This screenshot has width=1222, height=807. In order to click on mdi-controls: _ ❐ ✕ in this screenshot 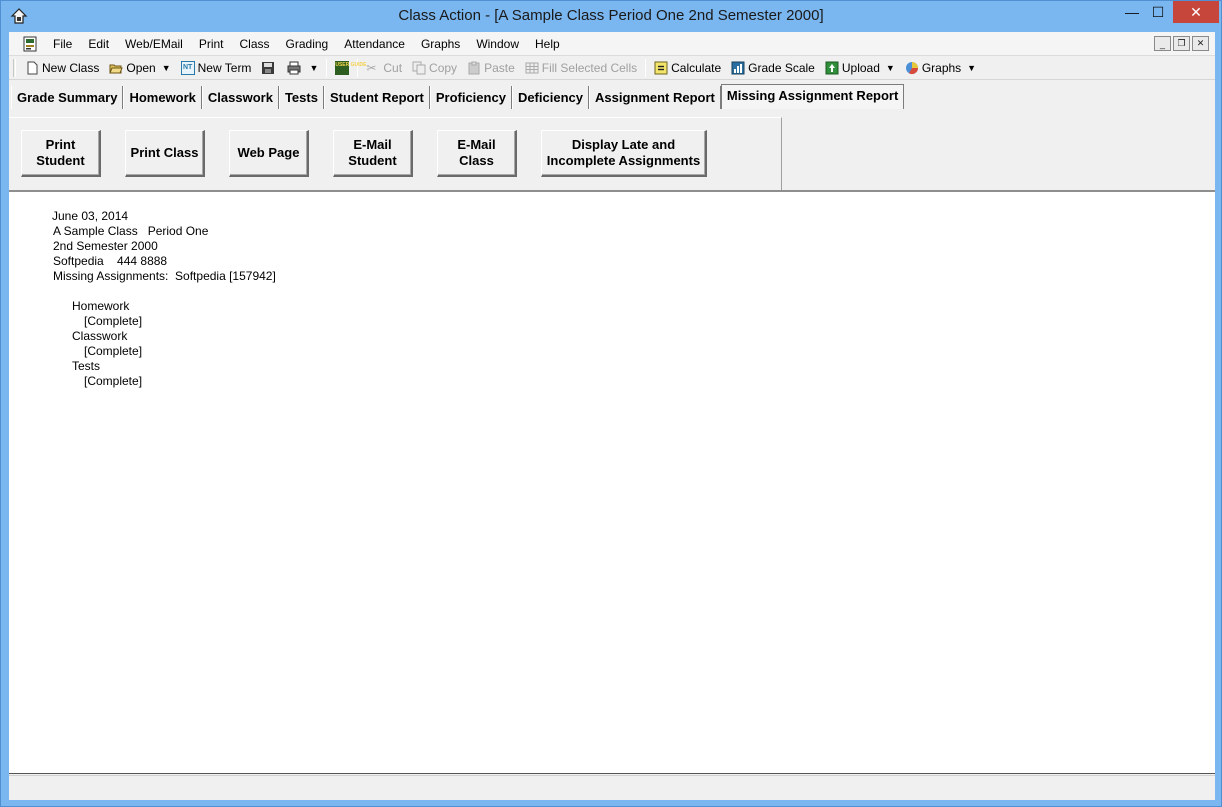, I will do `click(1181, 43)`.